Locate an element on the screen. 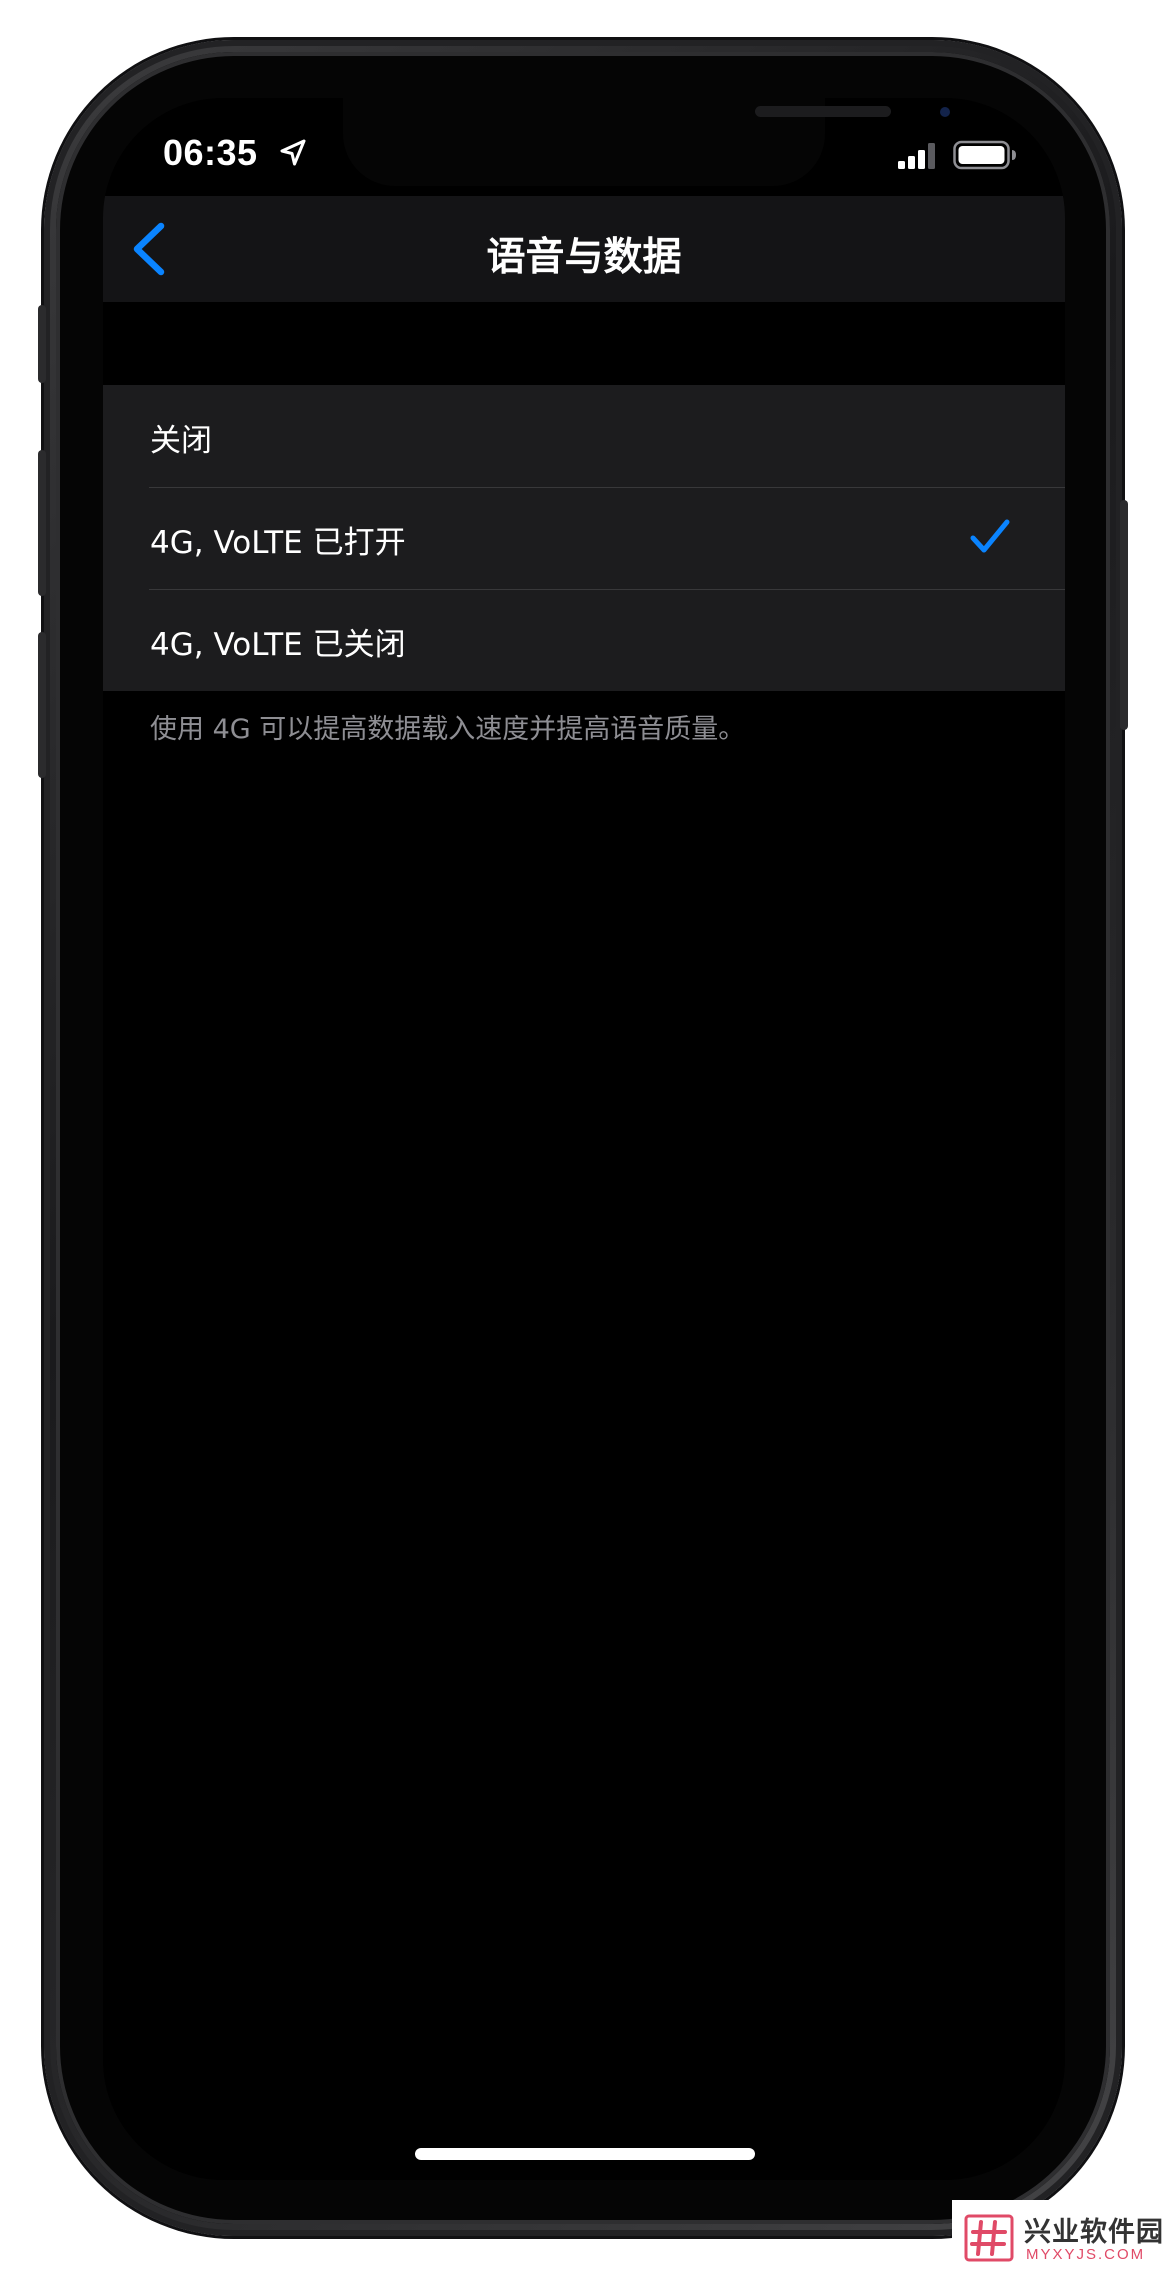 This screenshot has width=1167, height=2277. option-label: 4G, VoLTE 已打开 is located at coordinates (278, 543).